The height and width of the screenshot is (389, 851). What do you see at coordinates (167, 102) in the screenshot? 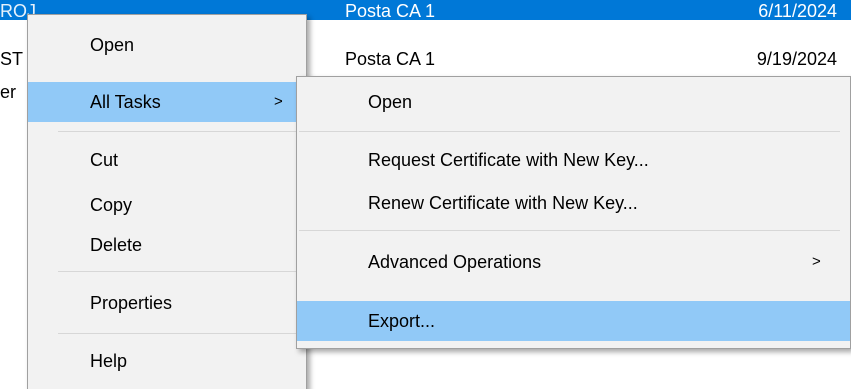
I see `menu-item-all-tasks: All Tasks >` at bounding box center [167, 102].